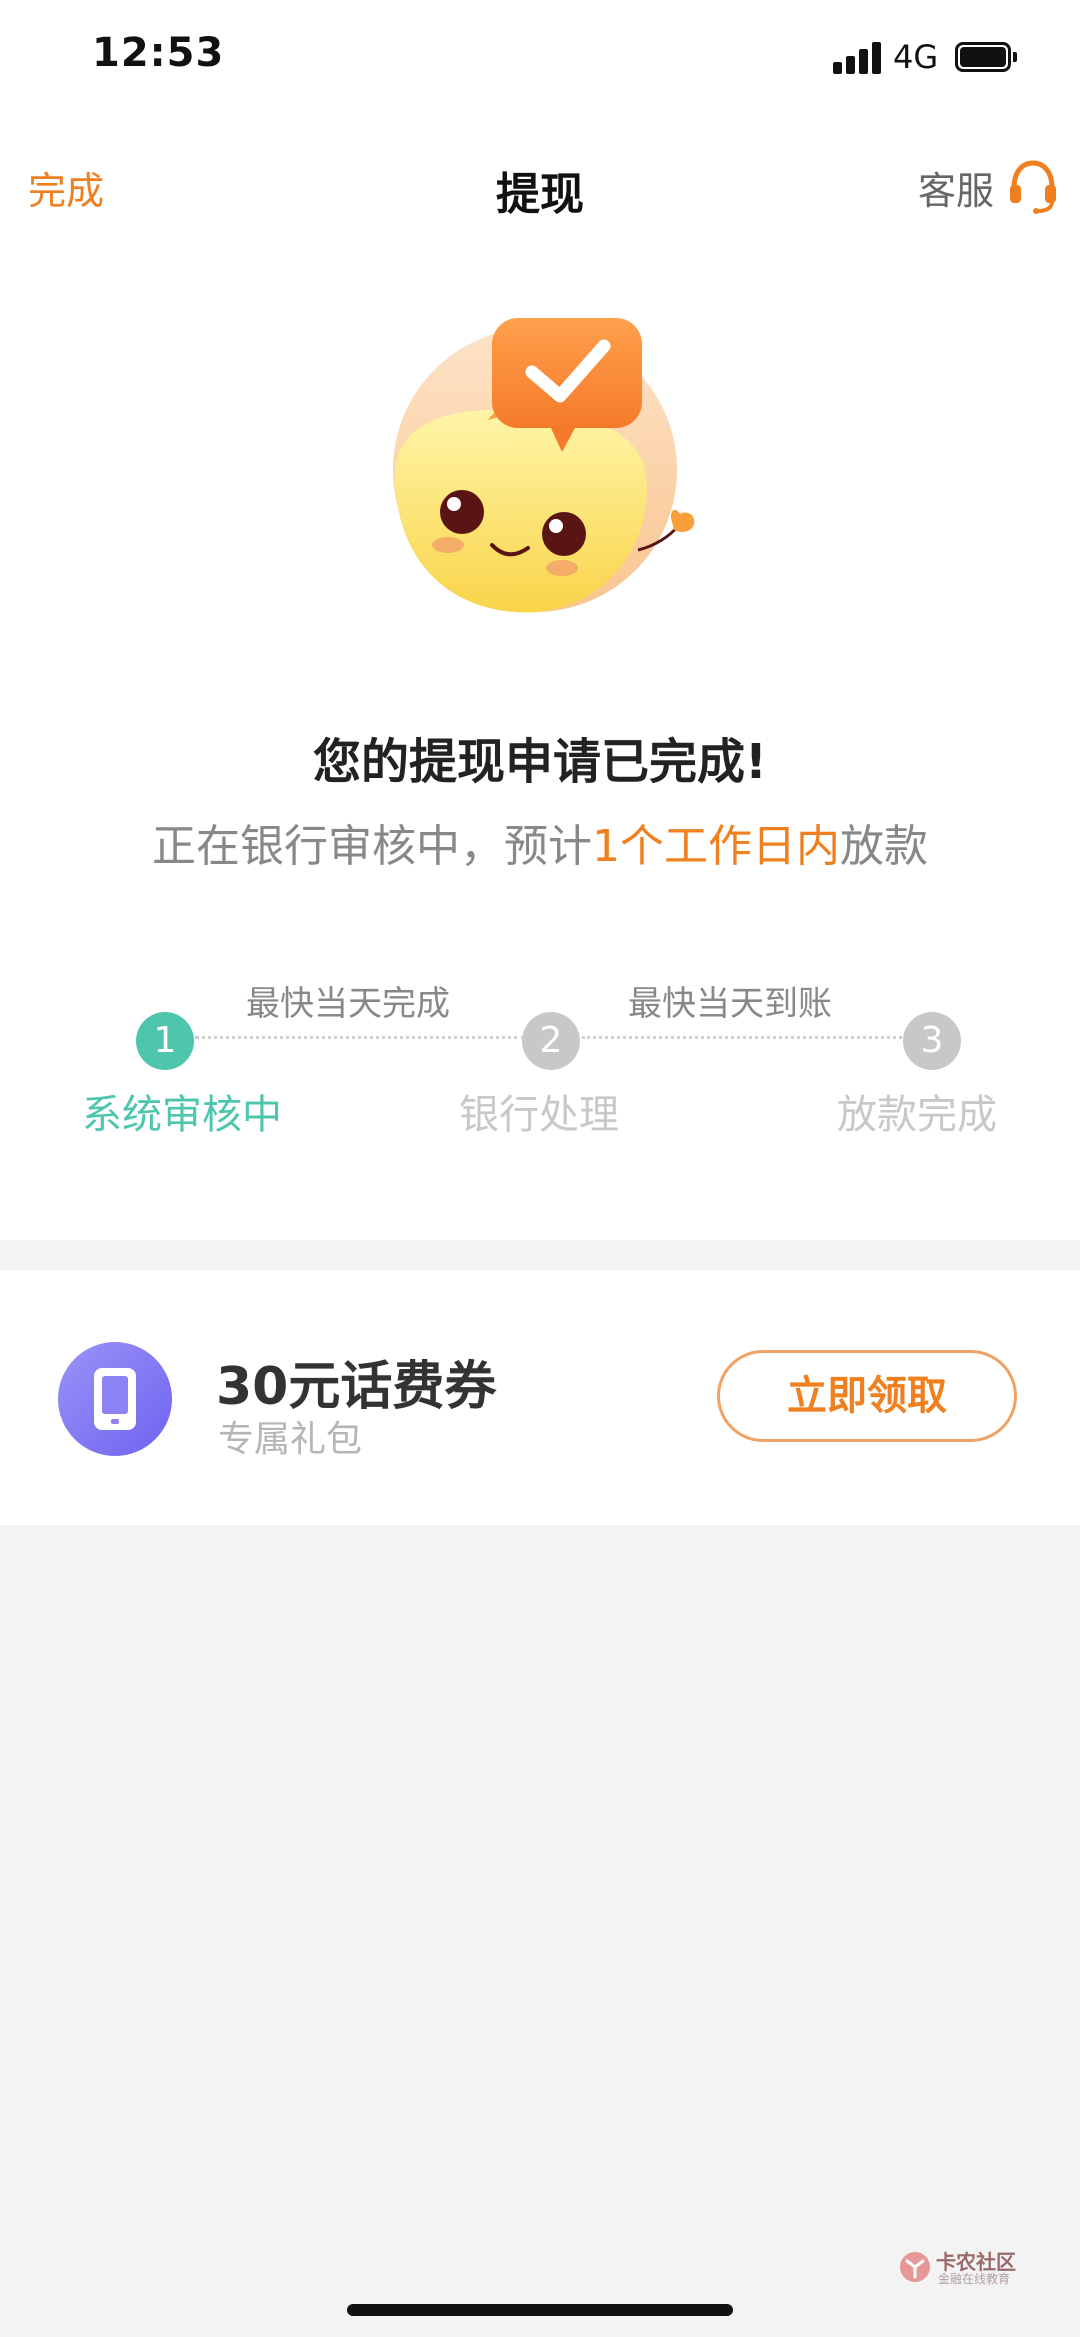 The height and width of the screenshot is (2337, 1080). Describe the element at coordinates (858, 58) in the screenshot. I see `signal-icon` at that location.